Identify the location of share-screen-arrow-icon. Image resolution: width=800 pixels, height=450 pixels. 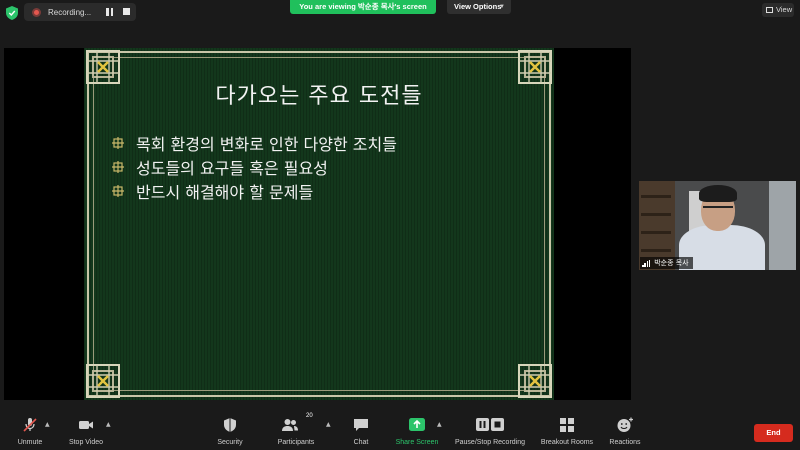
(417, 424).